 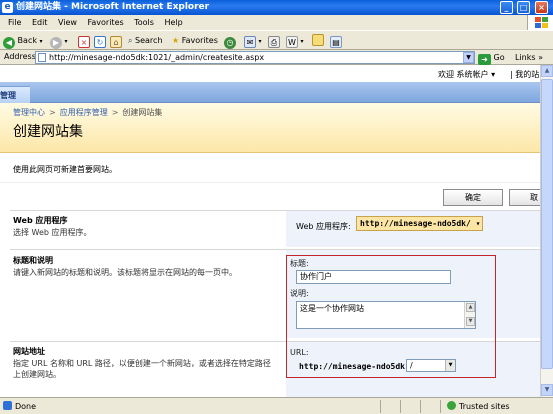 I want to click on mail-icon: ✉, so click(x=250, y=42).